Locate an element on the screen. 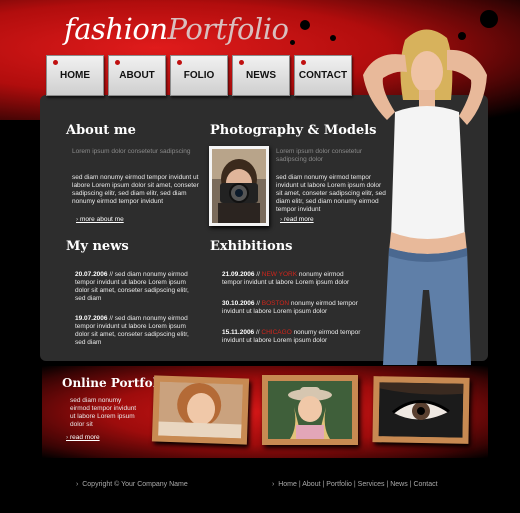  nav-news-label: NEWS is located at coordinates (261, 75).